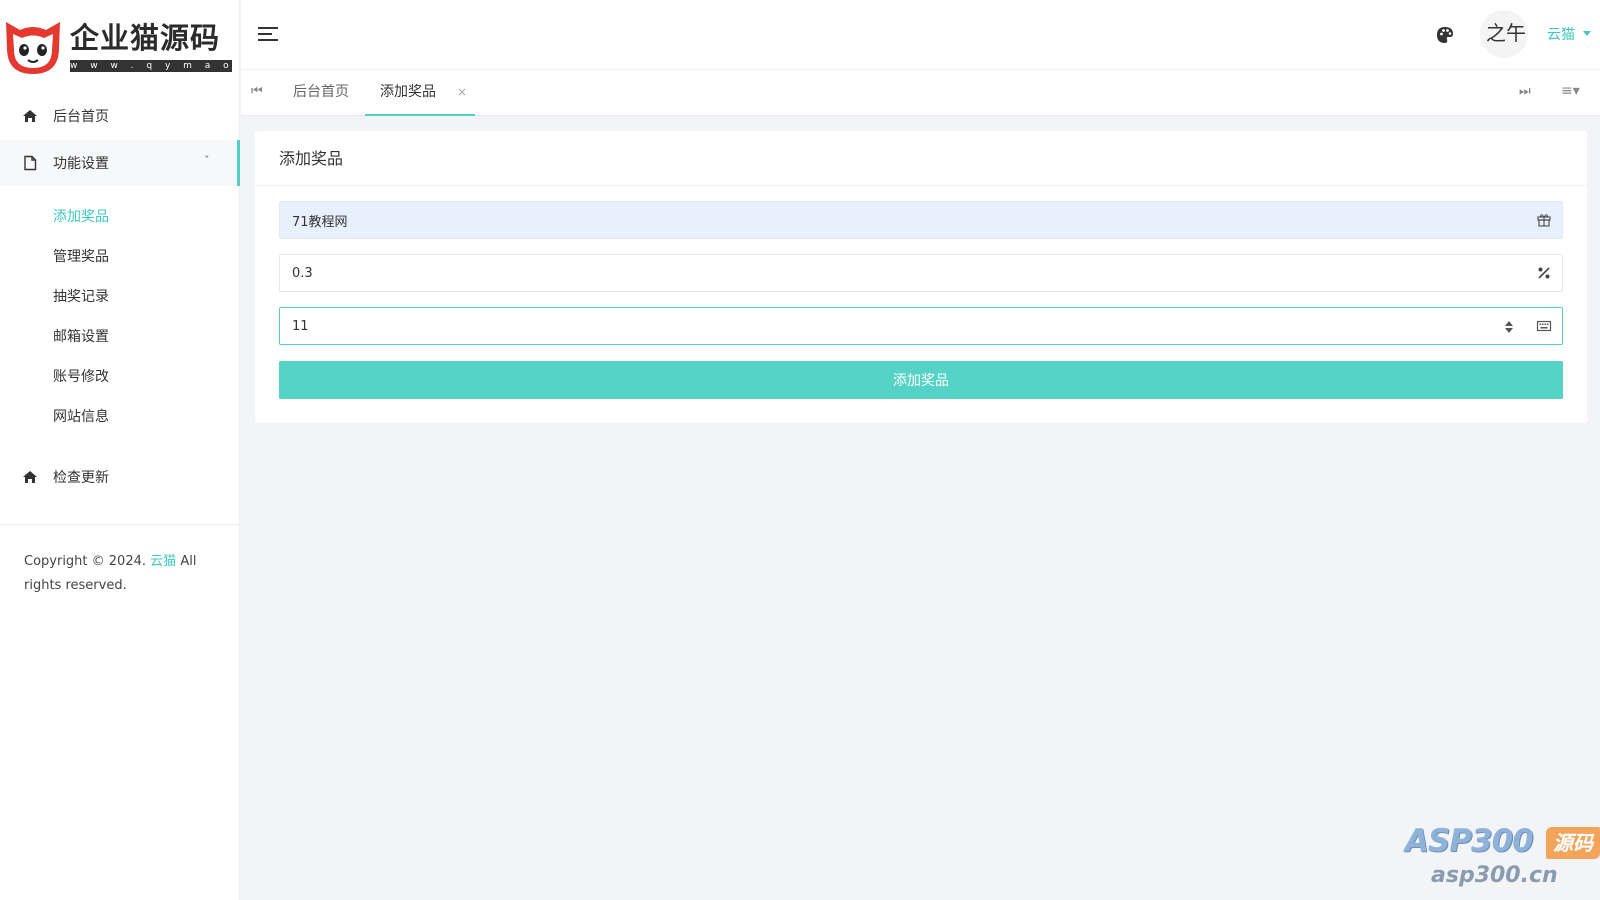 This screenshot has width=1600, height=900. What do you see at coordinates (81, 296) in the screenshot?
I see `sidebar-subitem-lottery-records: 抽奖记录` at bounding box center [81, 296].